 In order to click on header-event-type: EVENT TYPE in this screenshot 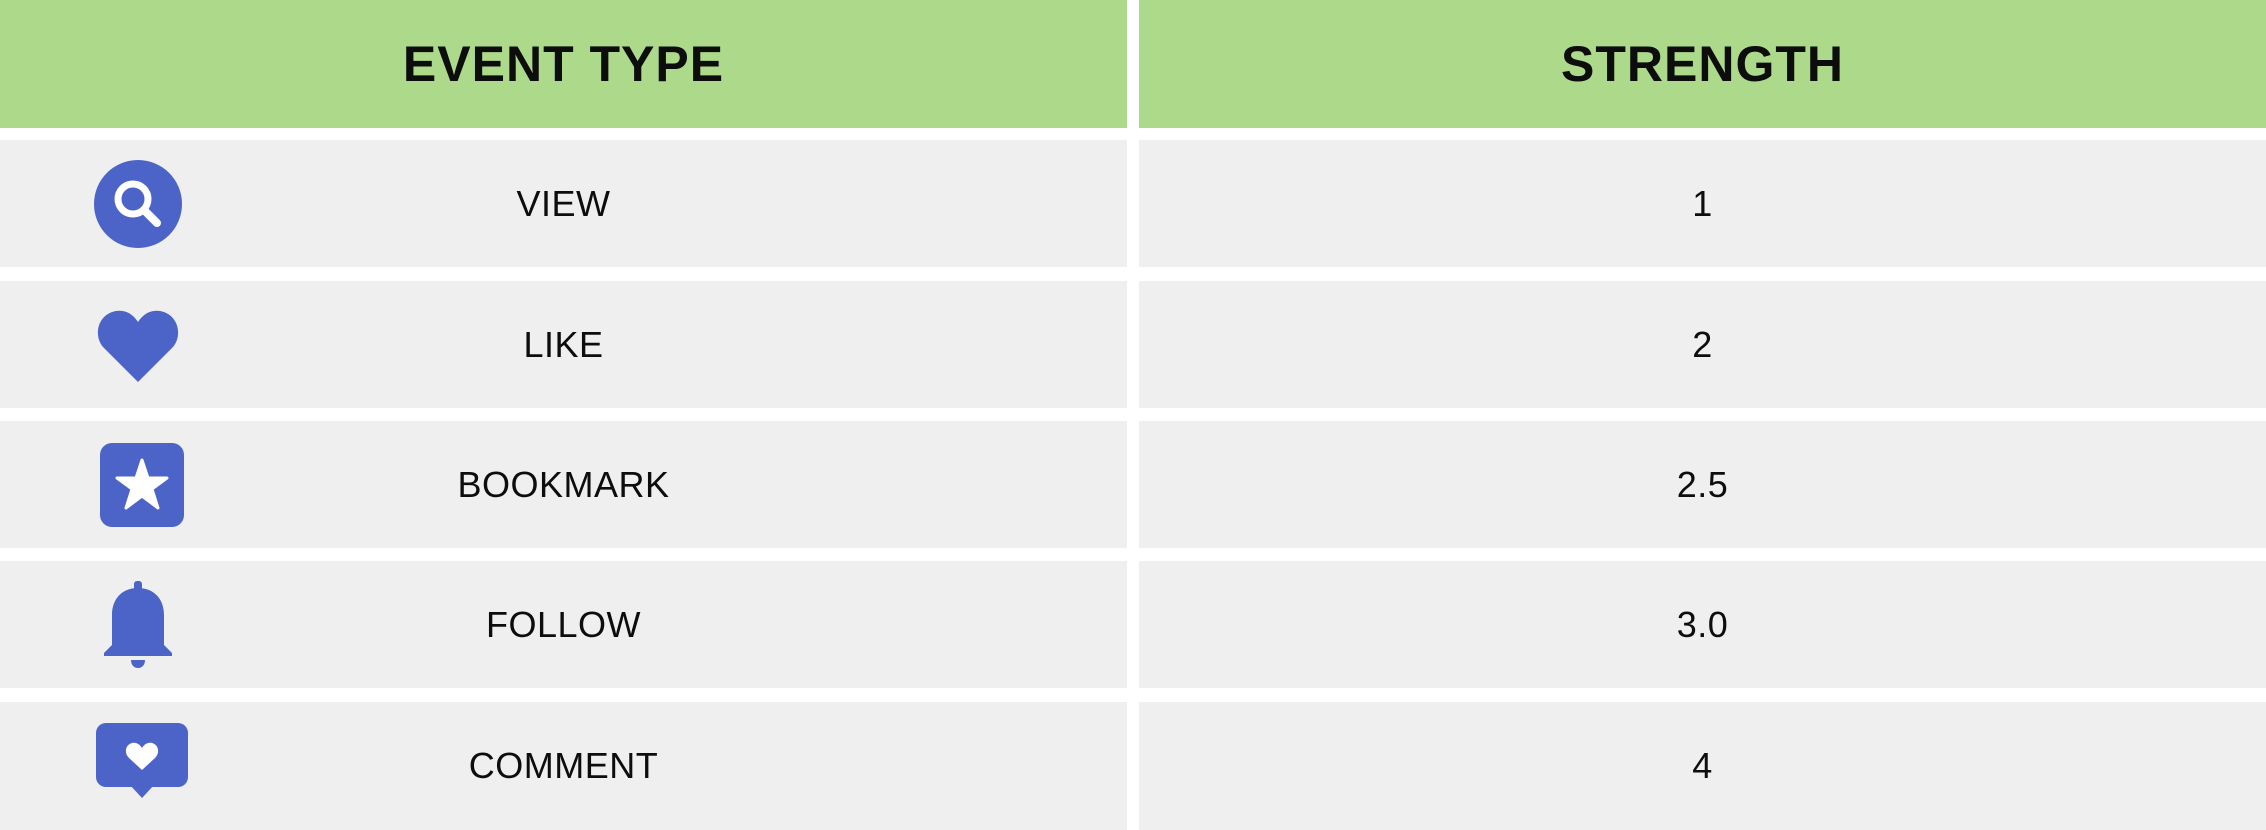, I will do `click(563, 64)`.